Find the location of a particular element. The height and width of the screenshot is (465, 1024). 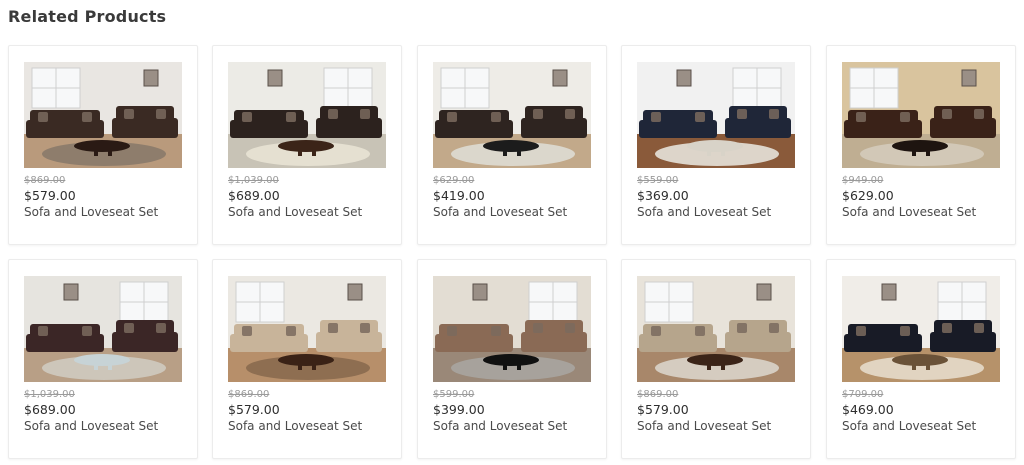

original-price: $629.00 is located at coordinates (454, 180).